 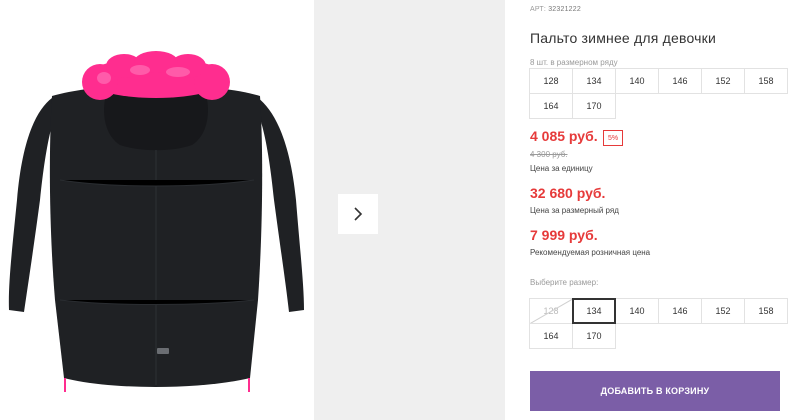 What do you see at coordinates (551, 311) in the screenshot?
I see `size-option-unavailable: 128` at bounding box center [551, 311].